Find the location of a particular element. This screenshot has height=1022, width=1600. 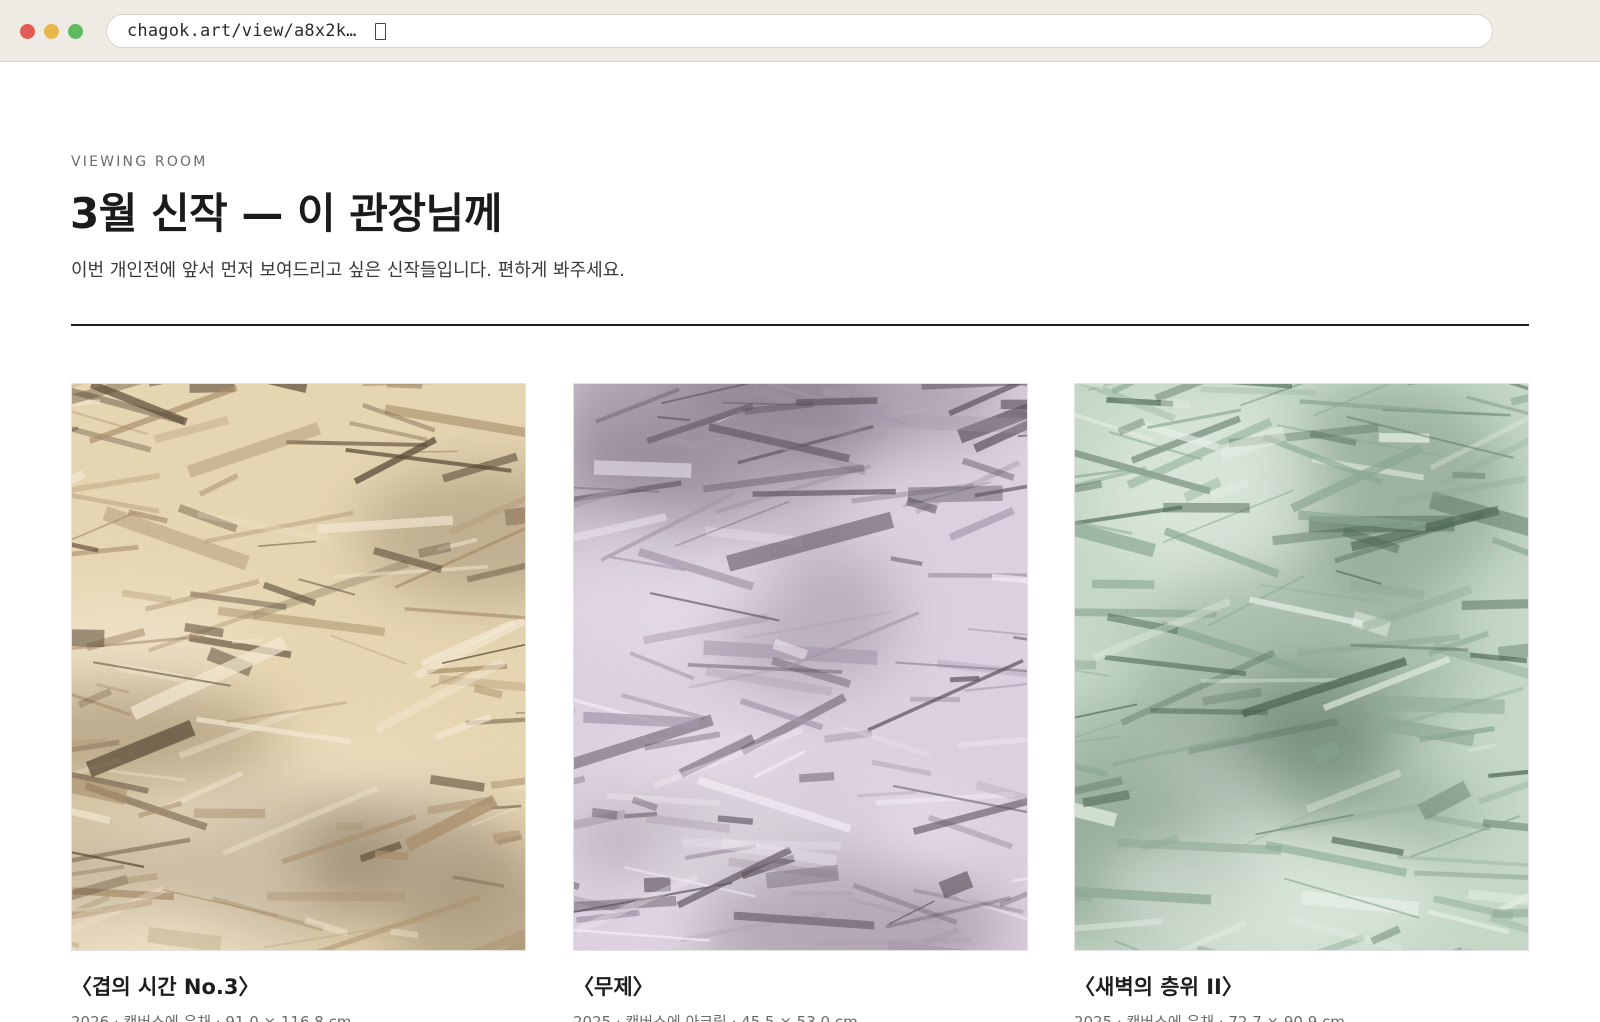

close-window-button is located at coordinates (27, 31).